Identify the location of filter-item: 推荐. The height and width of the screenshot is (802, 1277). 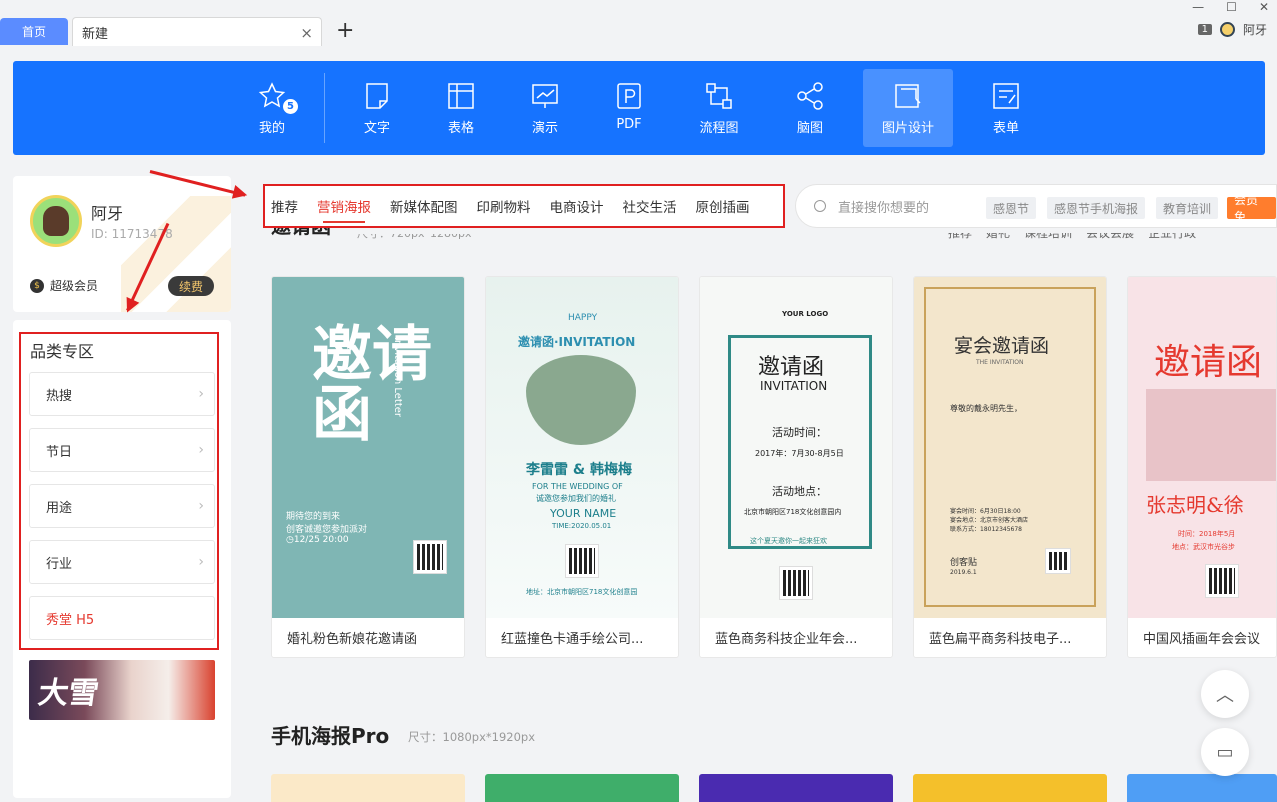
(960, 239).